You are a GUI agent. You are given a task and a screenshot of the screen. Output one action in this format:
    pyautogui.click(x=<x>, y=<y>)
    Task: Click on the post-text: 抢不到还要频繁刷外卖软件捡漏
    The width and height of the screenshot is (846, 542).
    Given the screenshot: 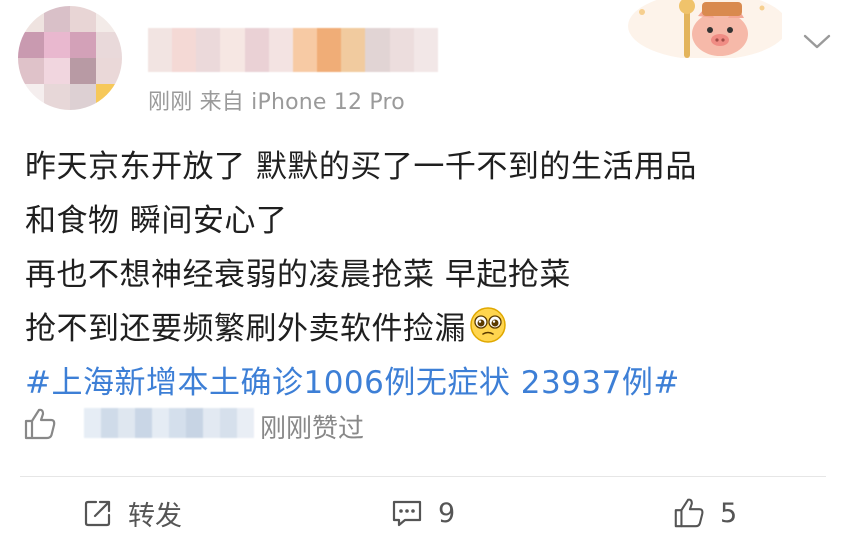 What is the action you would take?
    pyautogui.click(x=245, y=329)
    